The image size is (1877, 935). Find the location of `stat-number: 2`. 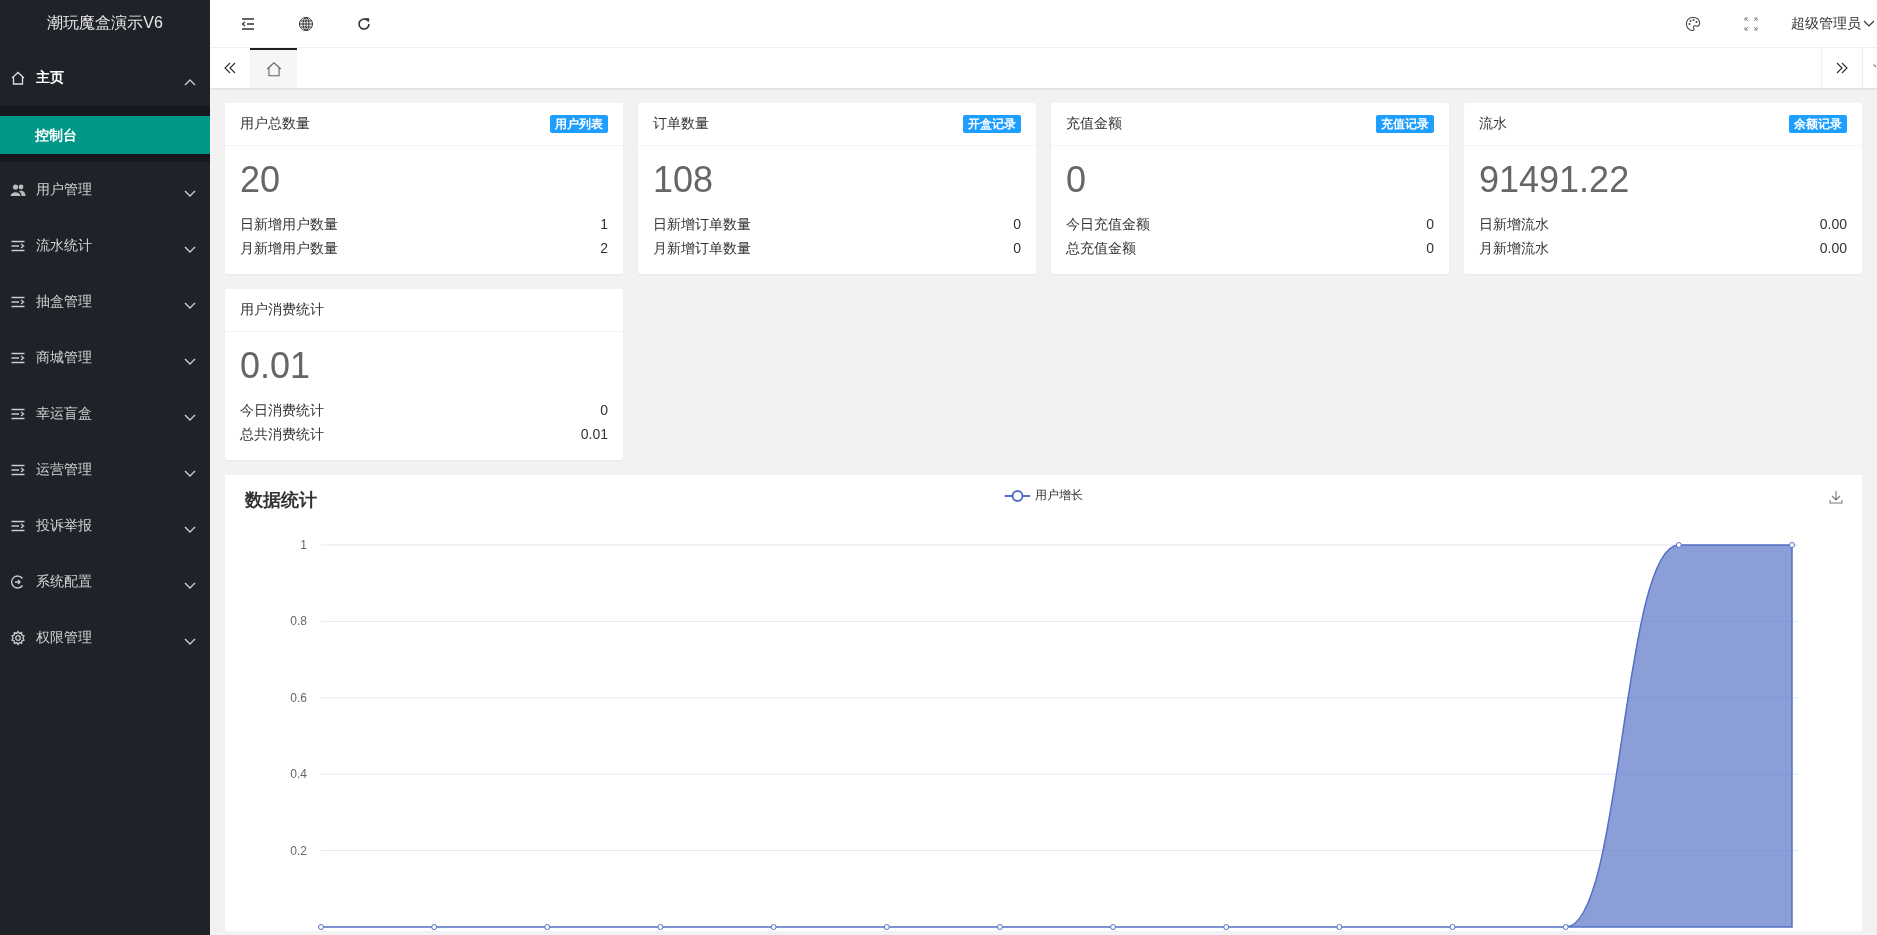

stat-number: 2 is located at coordinates (604, 248).